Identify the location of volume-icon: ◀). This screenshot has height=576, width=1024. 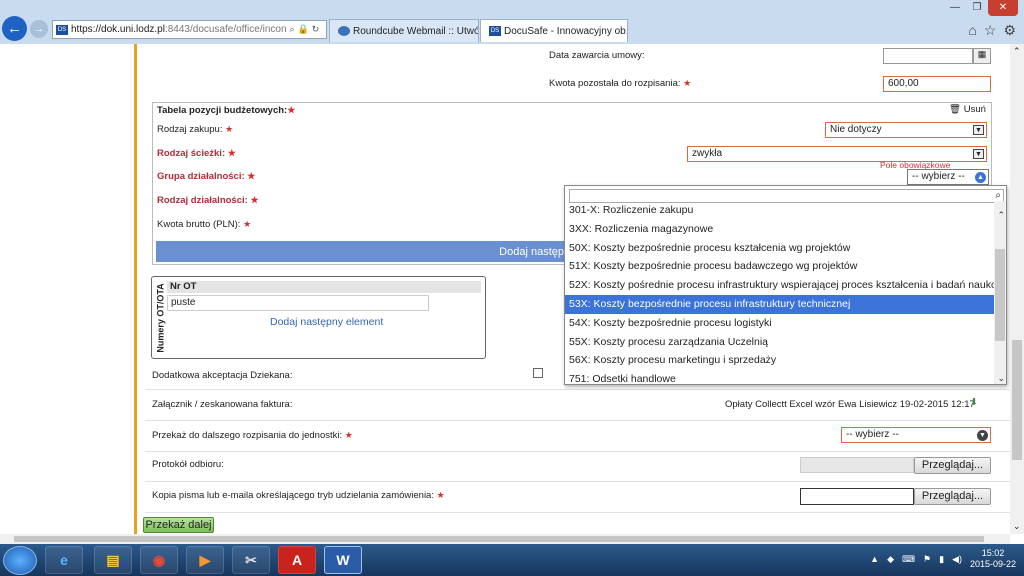
(957, 559).